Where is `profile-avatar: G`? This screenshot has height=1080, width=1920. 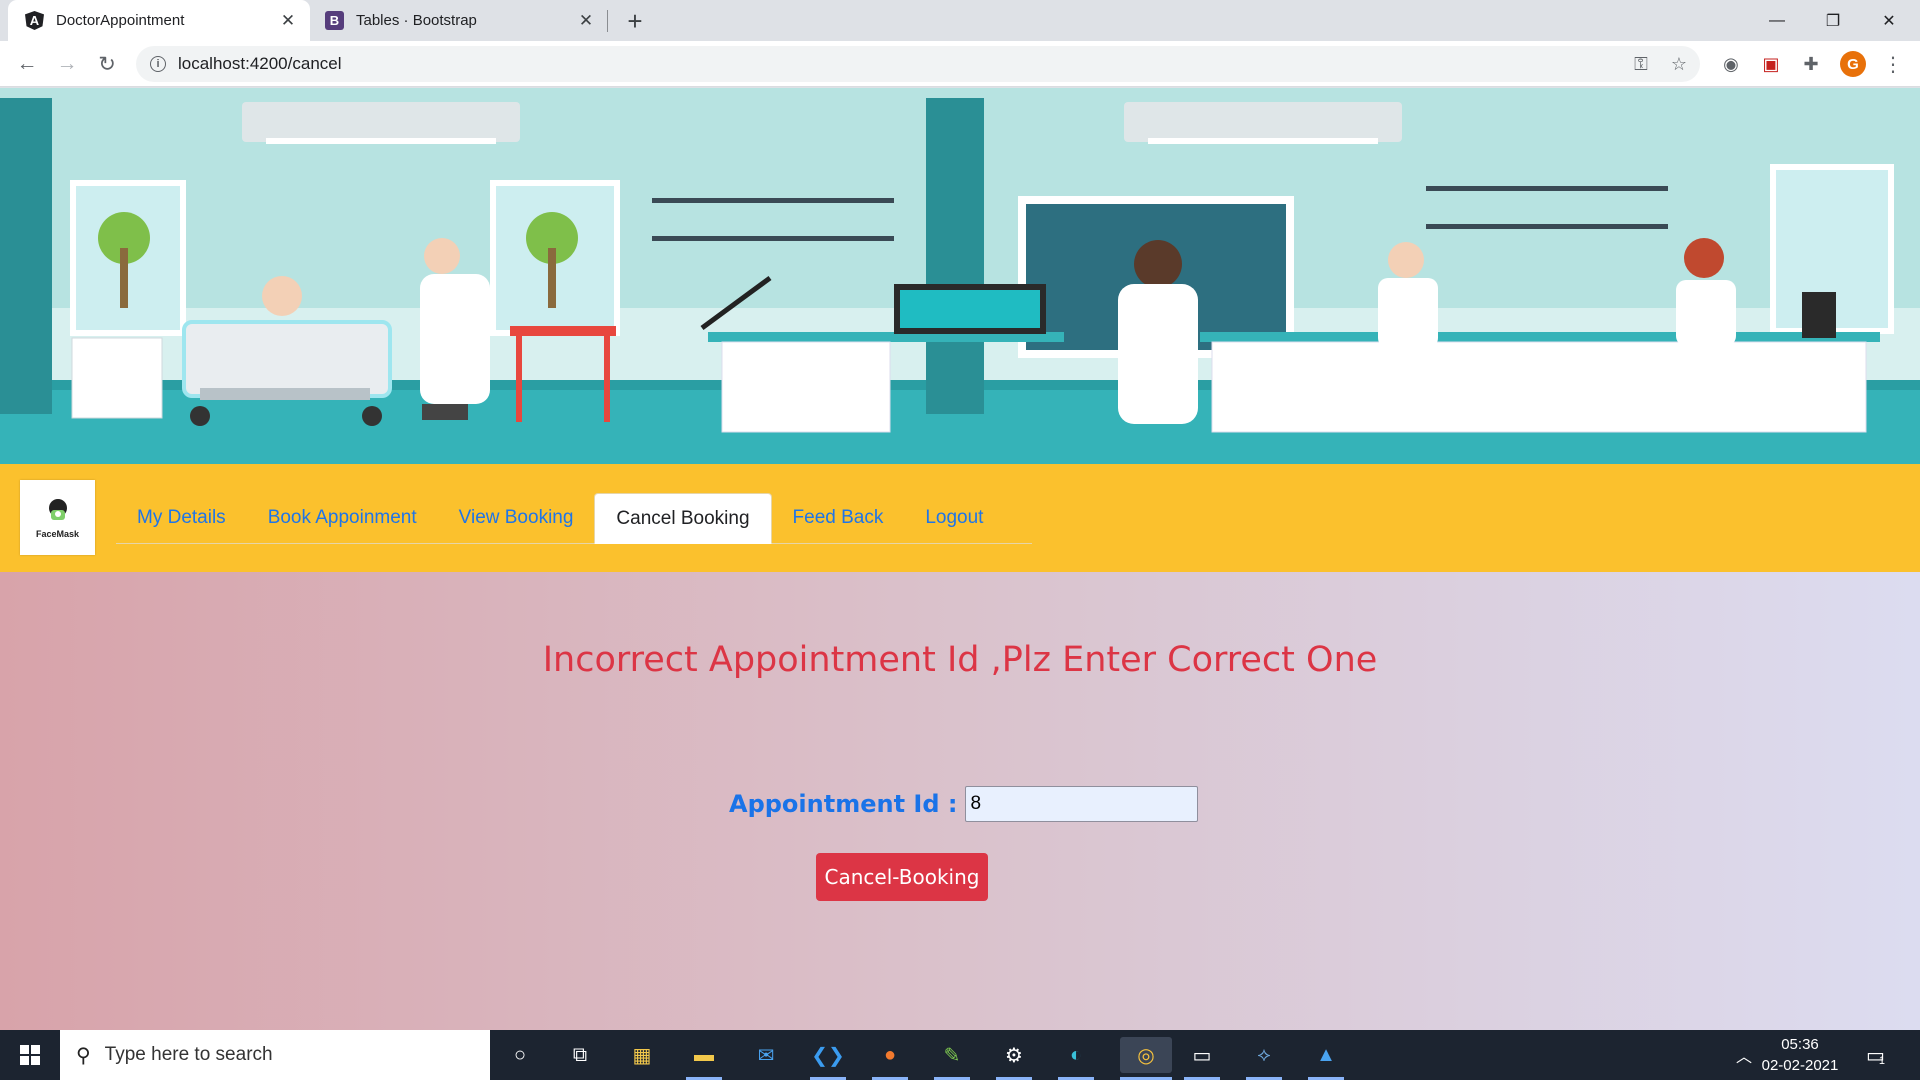
profile-avatar: G is located at coordinates (1853, 64).